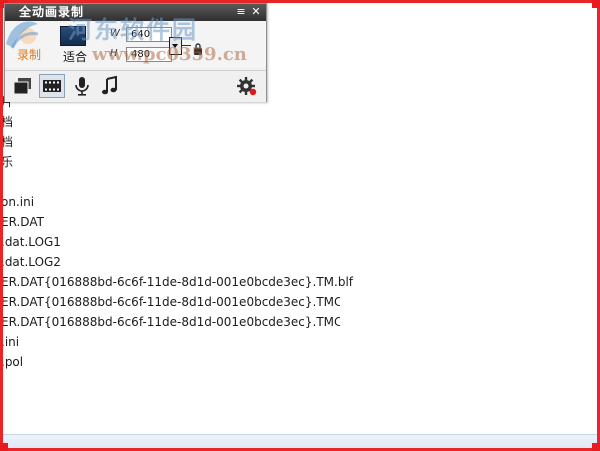 Image resolution: width=600 pixels, height=451 pixels. What do you see at coordinates (12, 362) in the screenshot?
I see `file-item: .pol` at bounding box center [12, 362].